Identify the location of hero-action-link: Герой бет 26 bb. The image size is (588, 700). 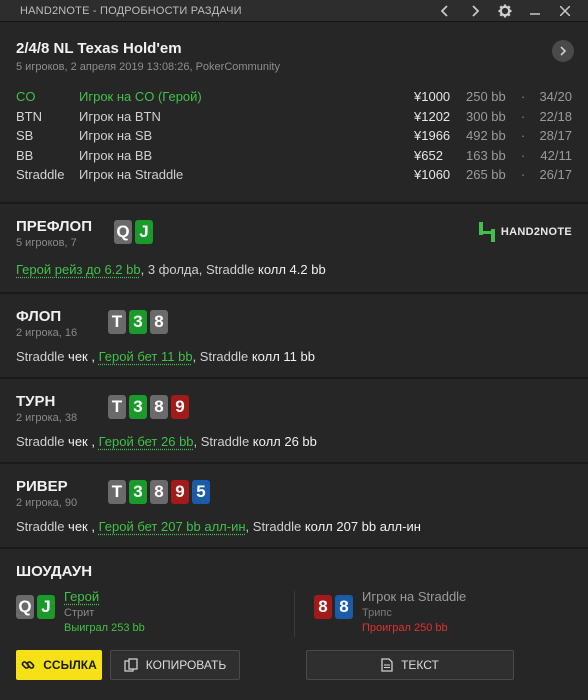
(146, 441).